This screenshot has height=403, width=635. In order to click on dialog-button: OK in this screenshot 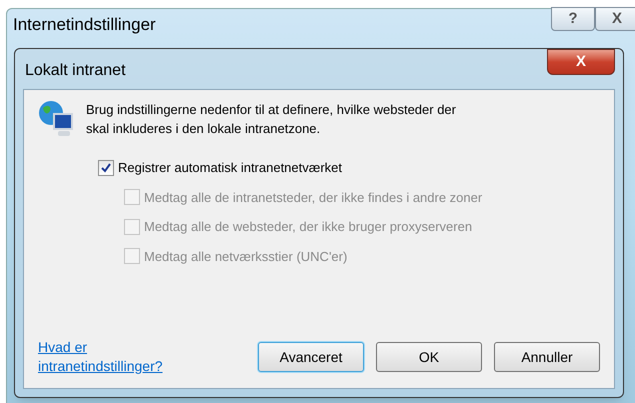, I will do `click(429, 357)`.